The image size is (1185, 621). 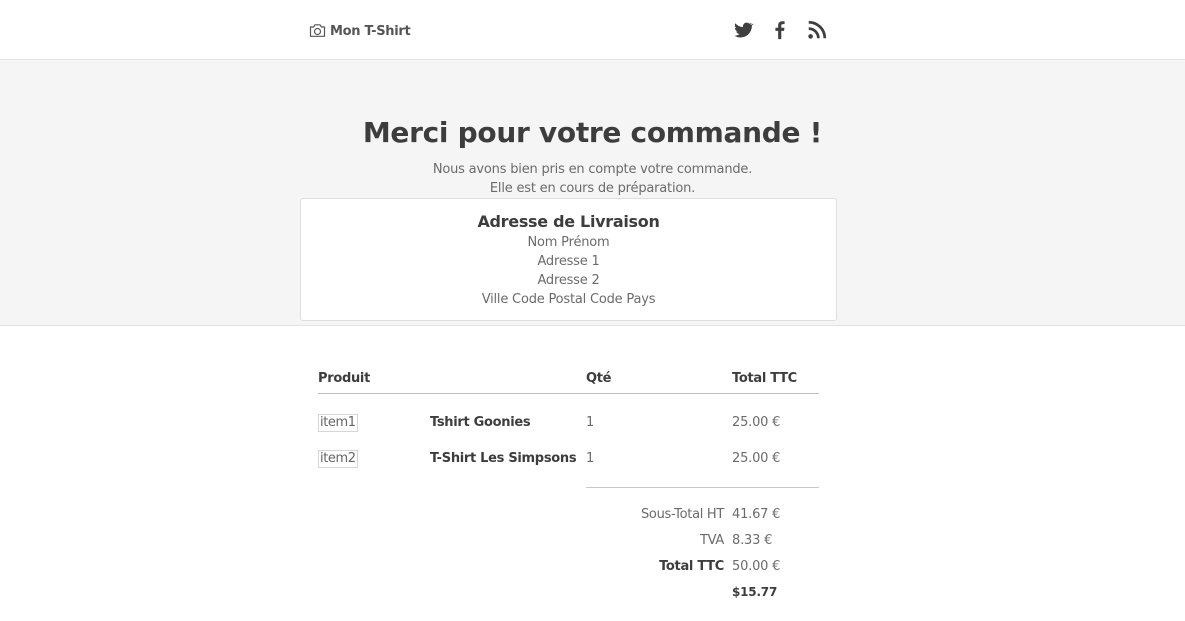 I want to click on address-line1: Adresse 1, so click(x=568, y=261).